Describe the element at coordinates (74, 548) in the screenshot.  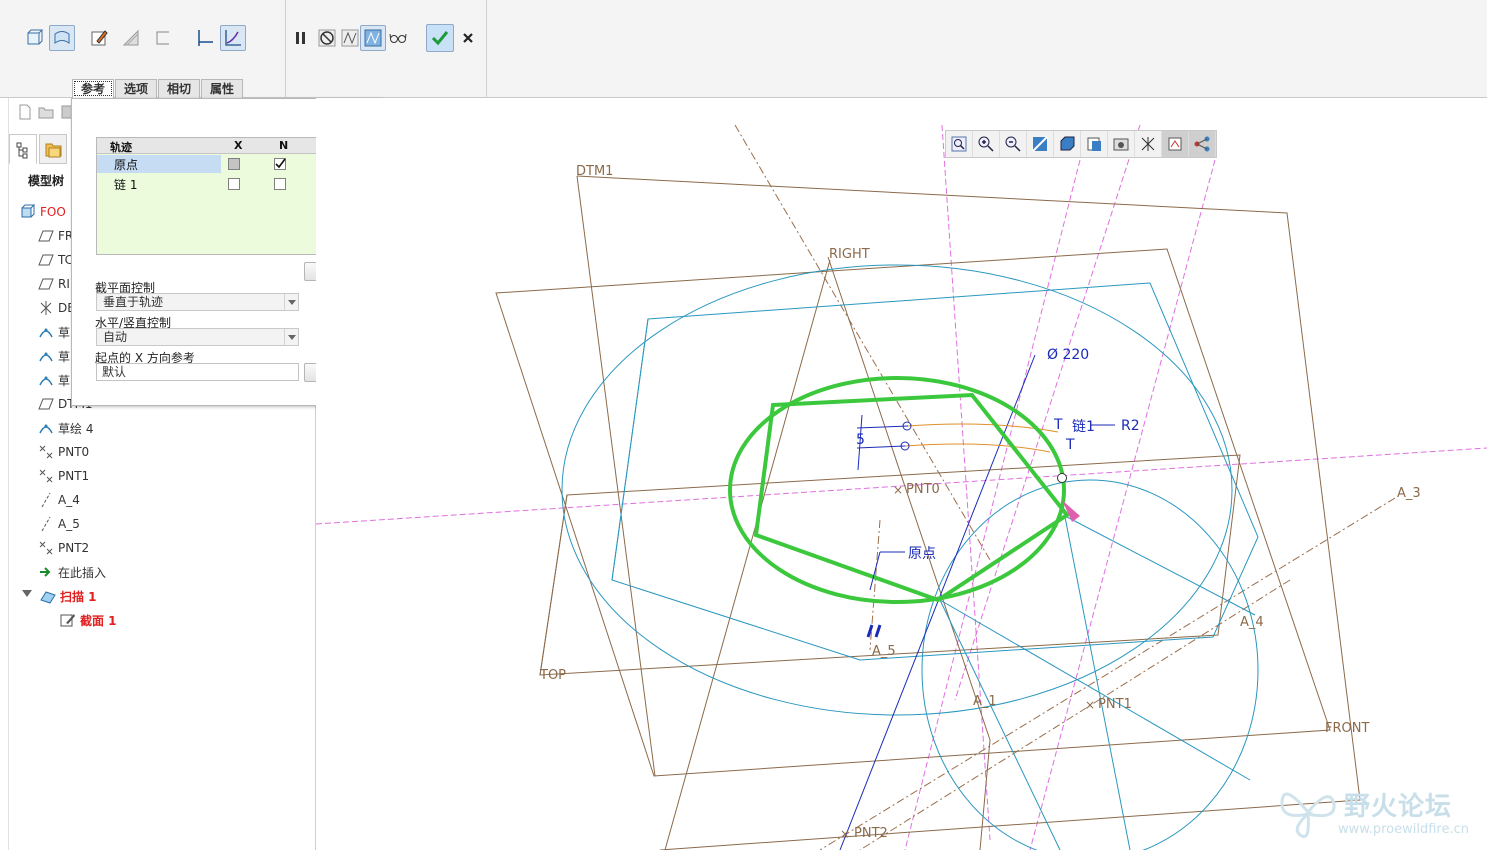
I see `tree-node-label: PNT2` at that location.